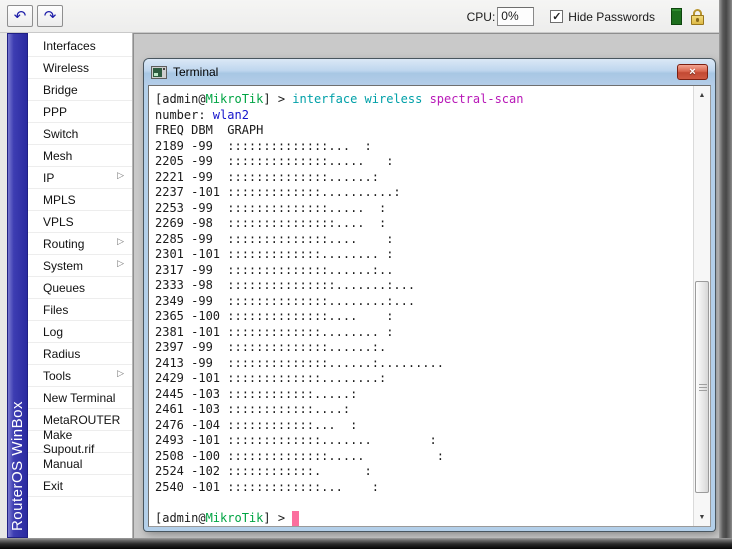 The height and width of the screenshot is (549, 732). I want to click on terminal-text: number:, so click(184, 114).